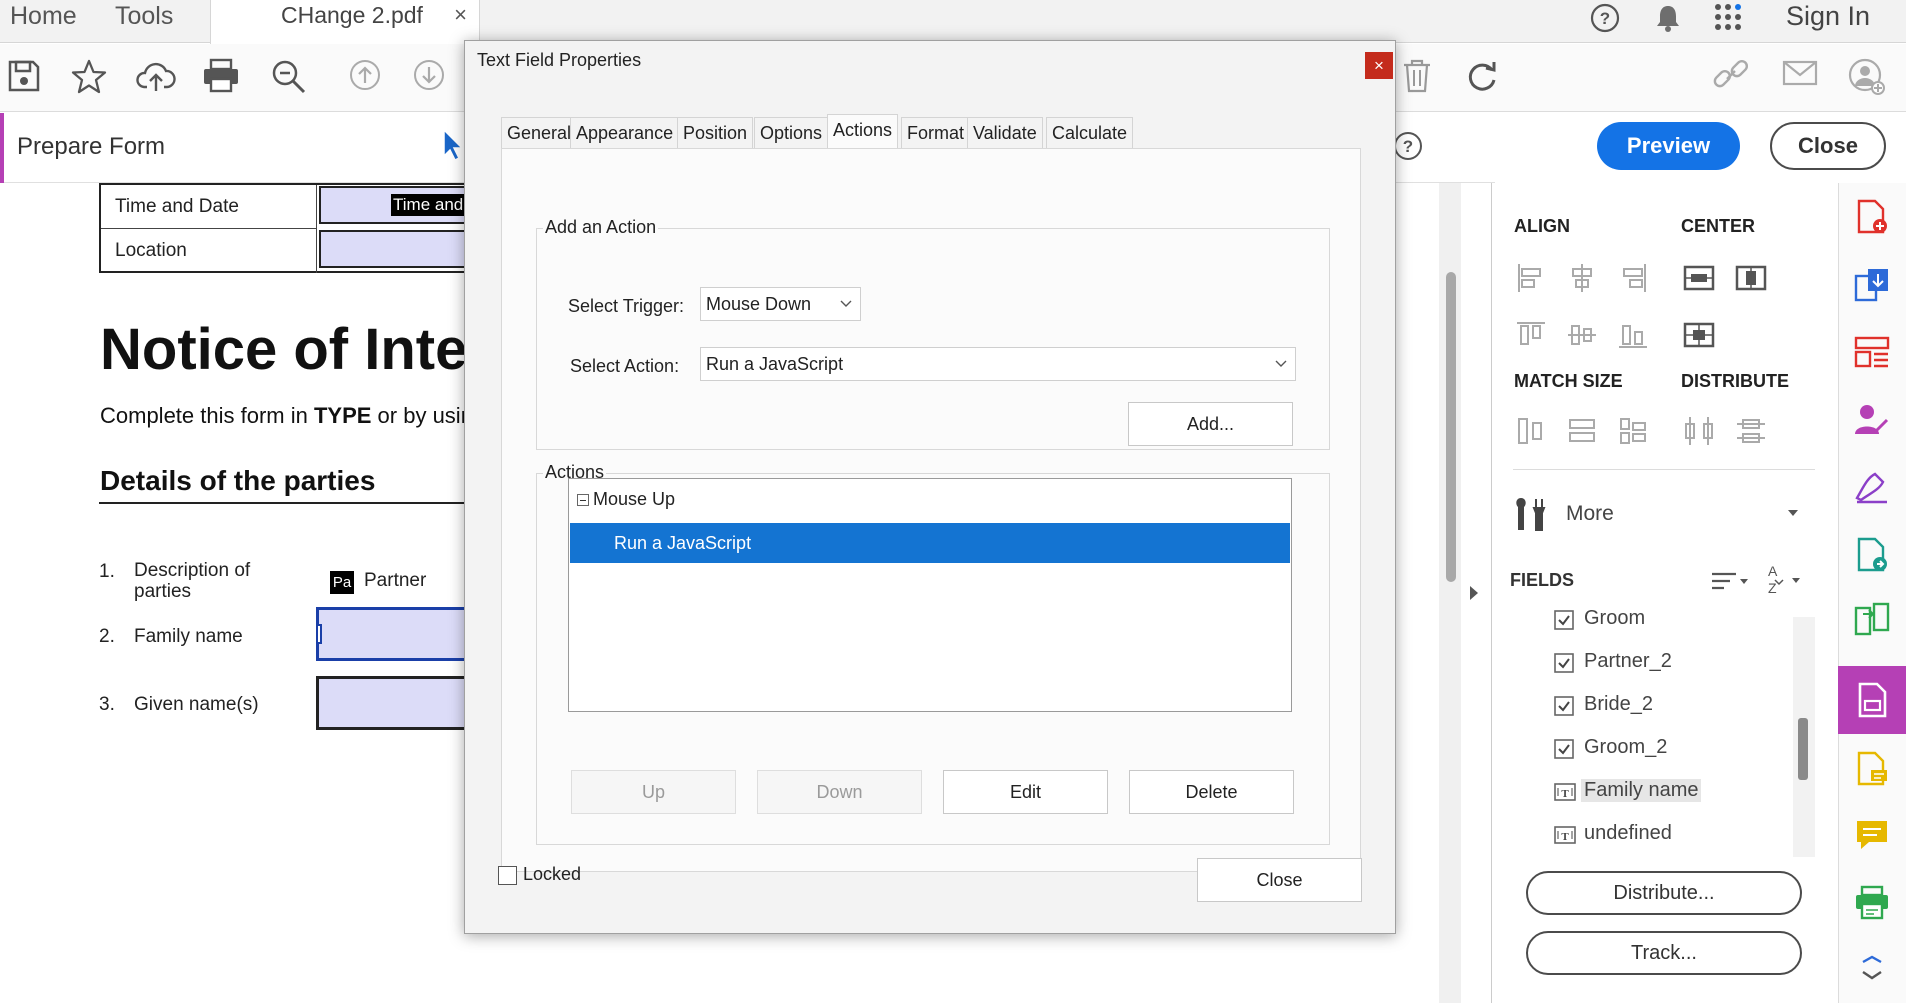 This screenshot has width=1906, height=1003. I want to click on apps-grid-icon, so click(1728, 18).